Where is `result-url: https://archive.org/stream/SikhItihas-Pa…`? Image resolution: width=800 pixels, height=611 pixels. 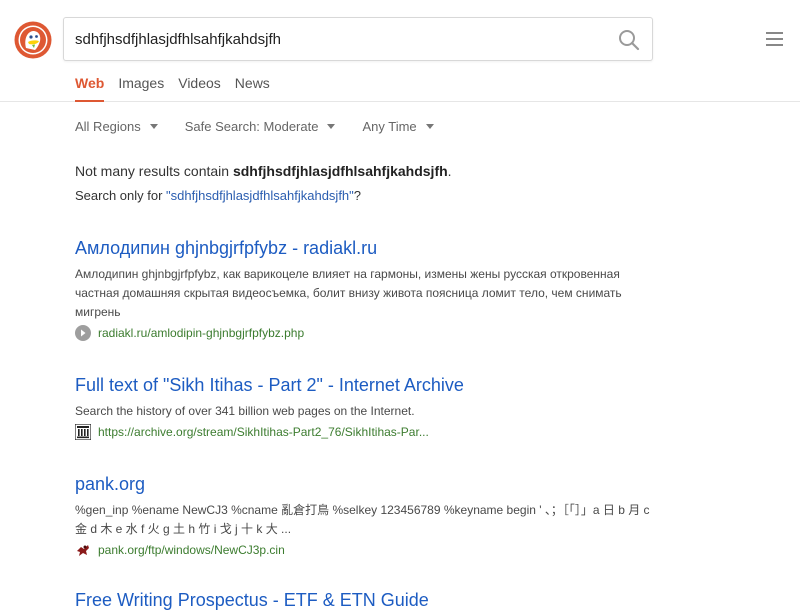
result-url: https://archive.org/stream/SikhItihas-Pa… is located at coordinates (365, 432).